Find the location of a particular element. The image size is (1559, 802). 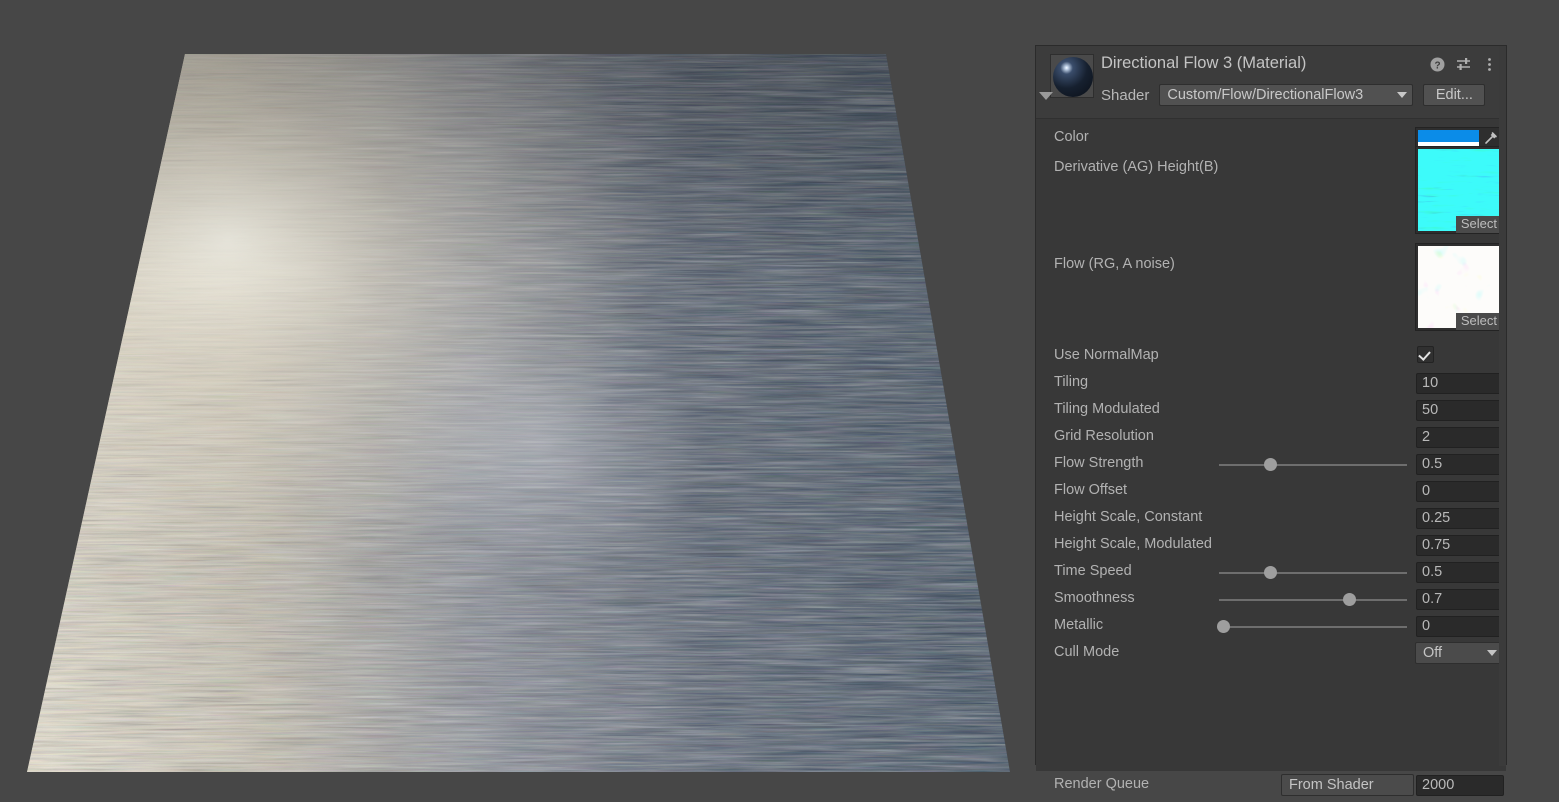

property-enum-dropdown: Off is located at coordinates (1459, 653).